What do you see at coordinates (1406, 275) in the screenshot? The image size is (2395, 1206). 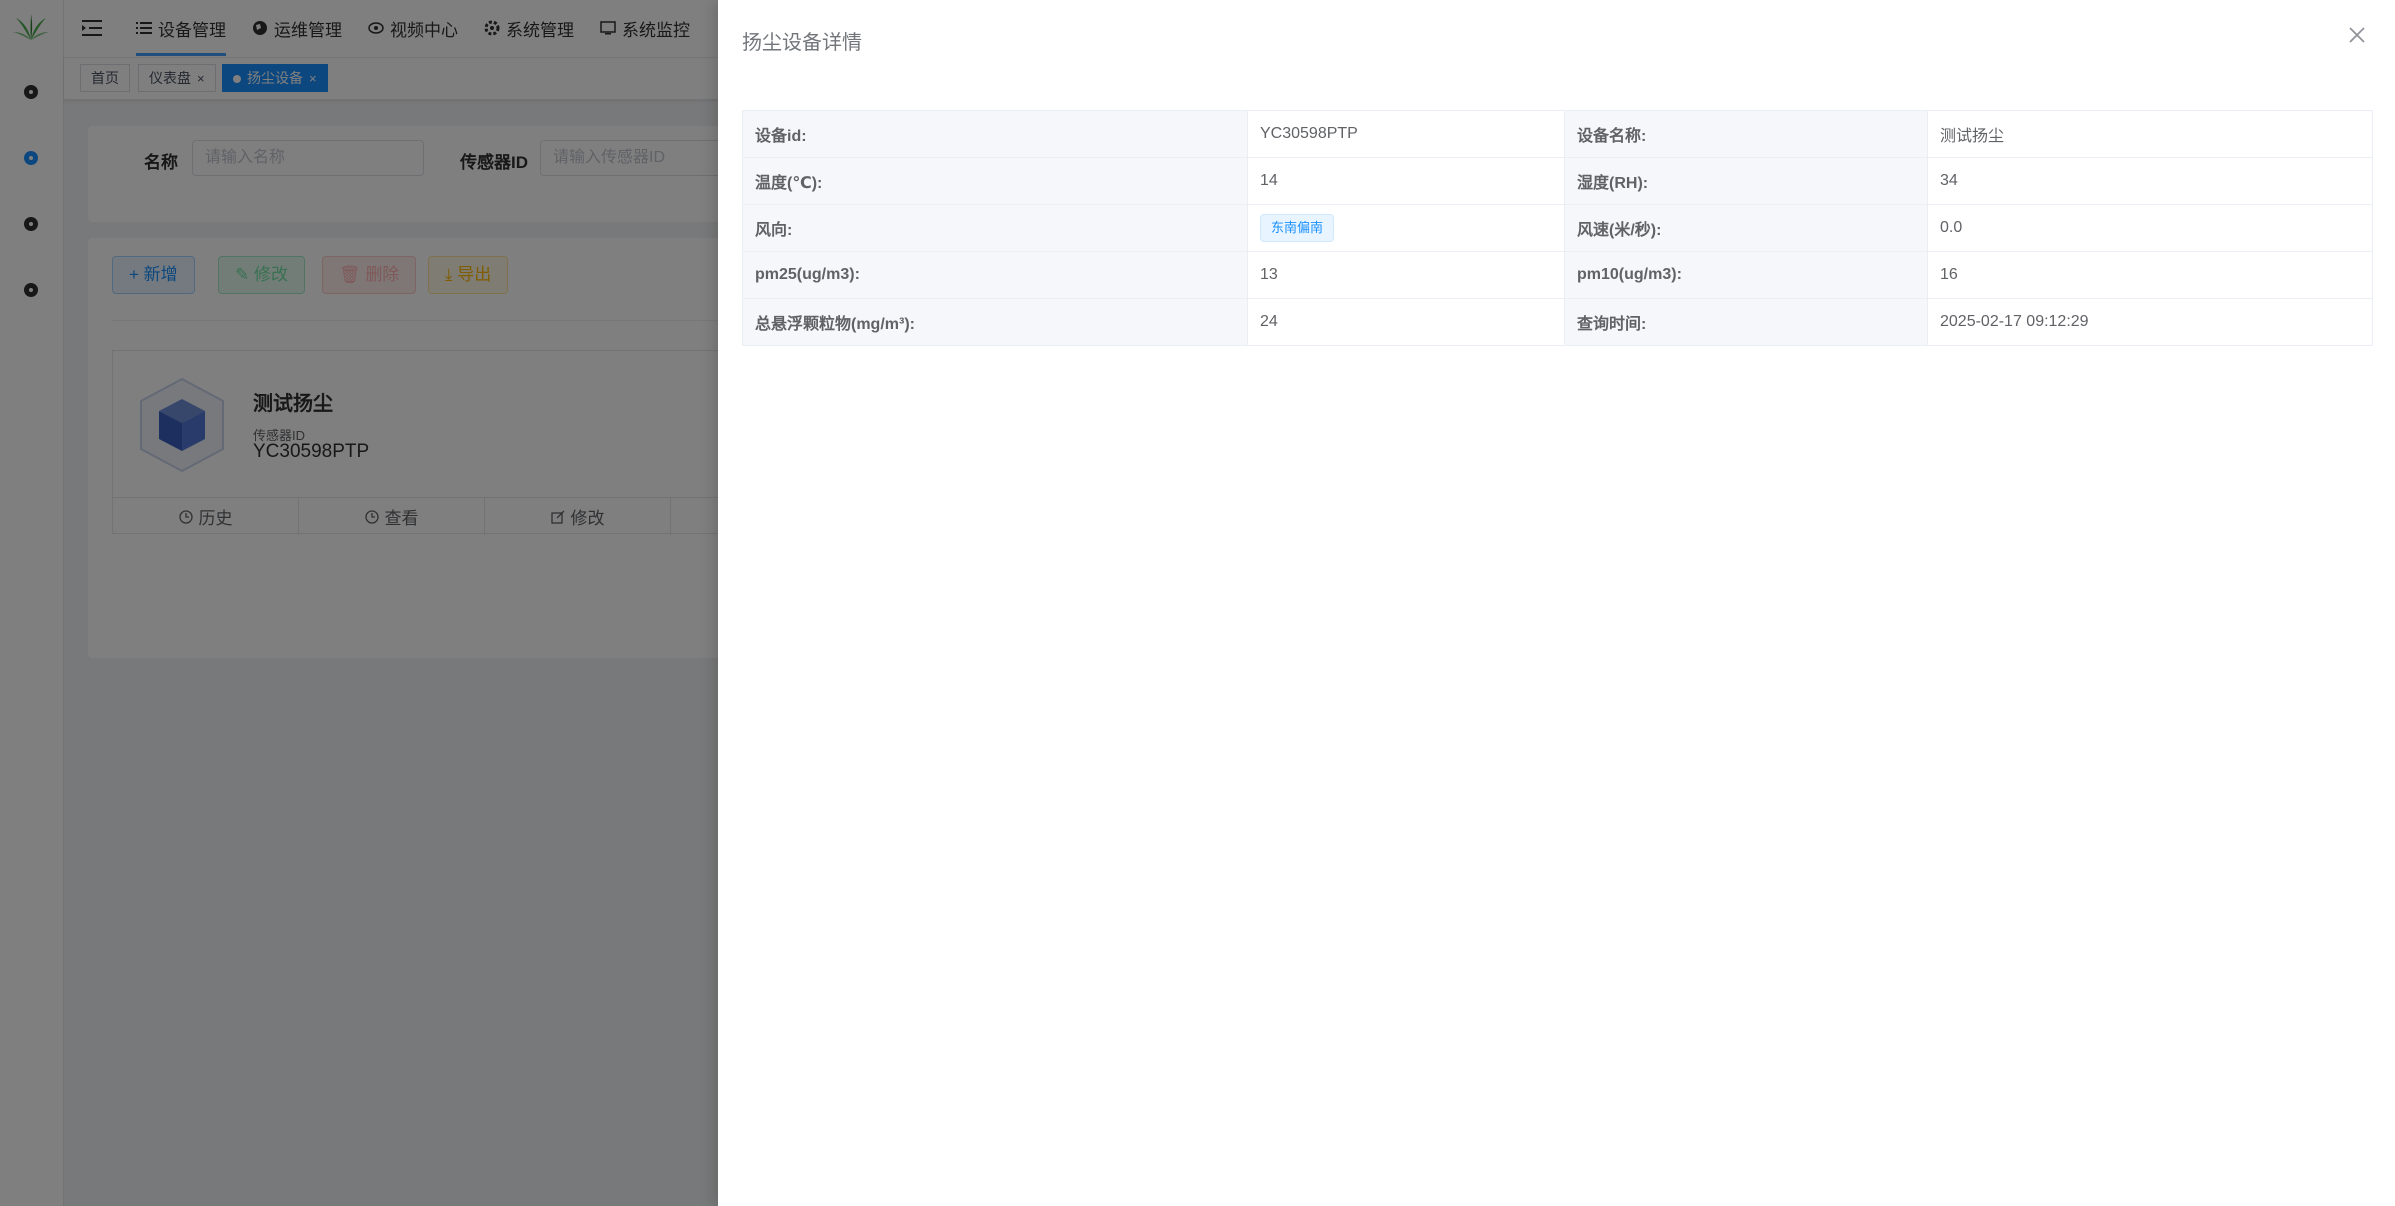 I see `pm25-value: 13` at bounding box center [1406, 275].